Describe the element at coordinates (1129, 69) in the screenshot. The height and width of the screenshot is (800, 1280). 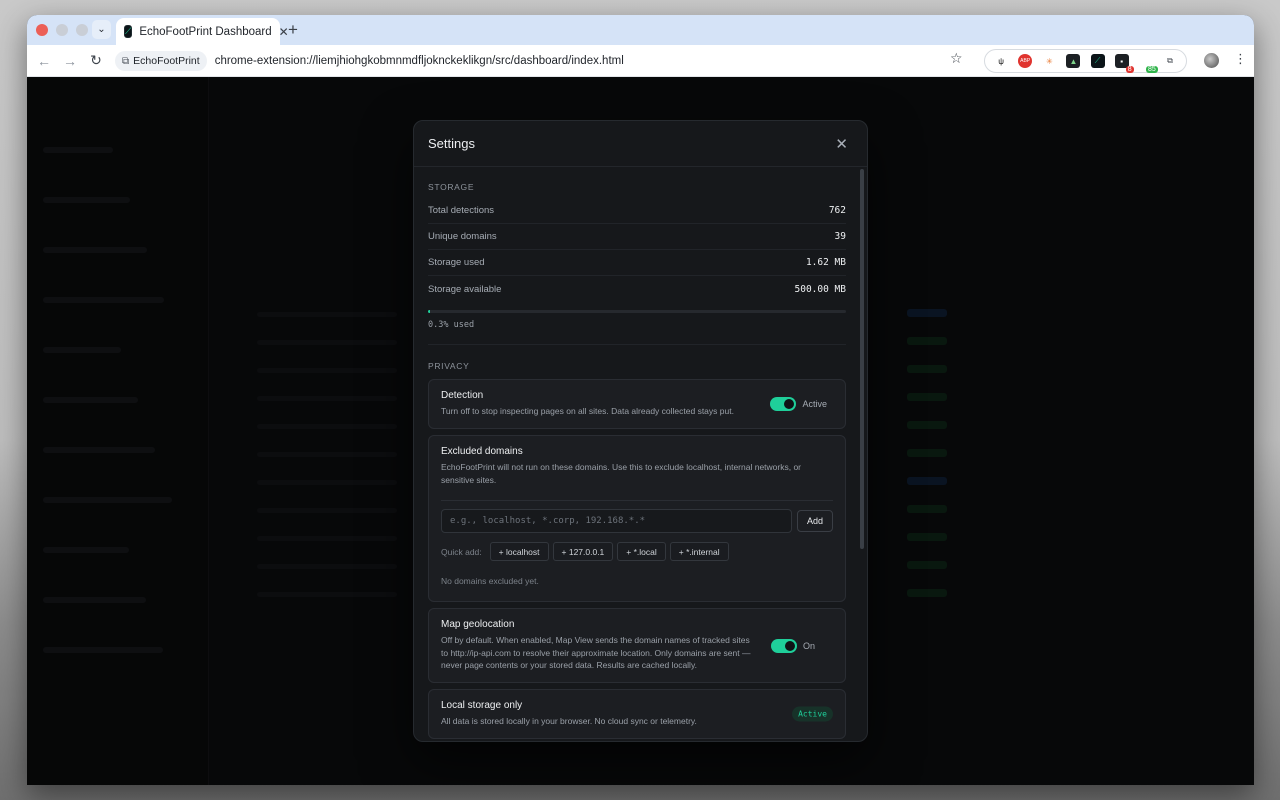
I see `extension-badge: 8` at that location.